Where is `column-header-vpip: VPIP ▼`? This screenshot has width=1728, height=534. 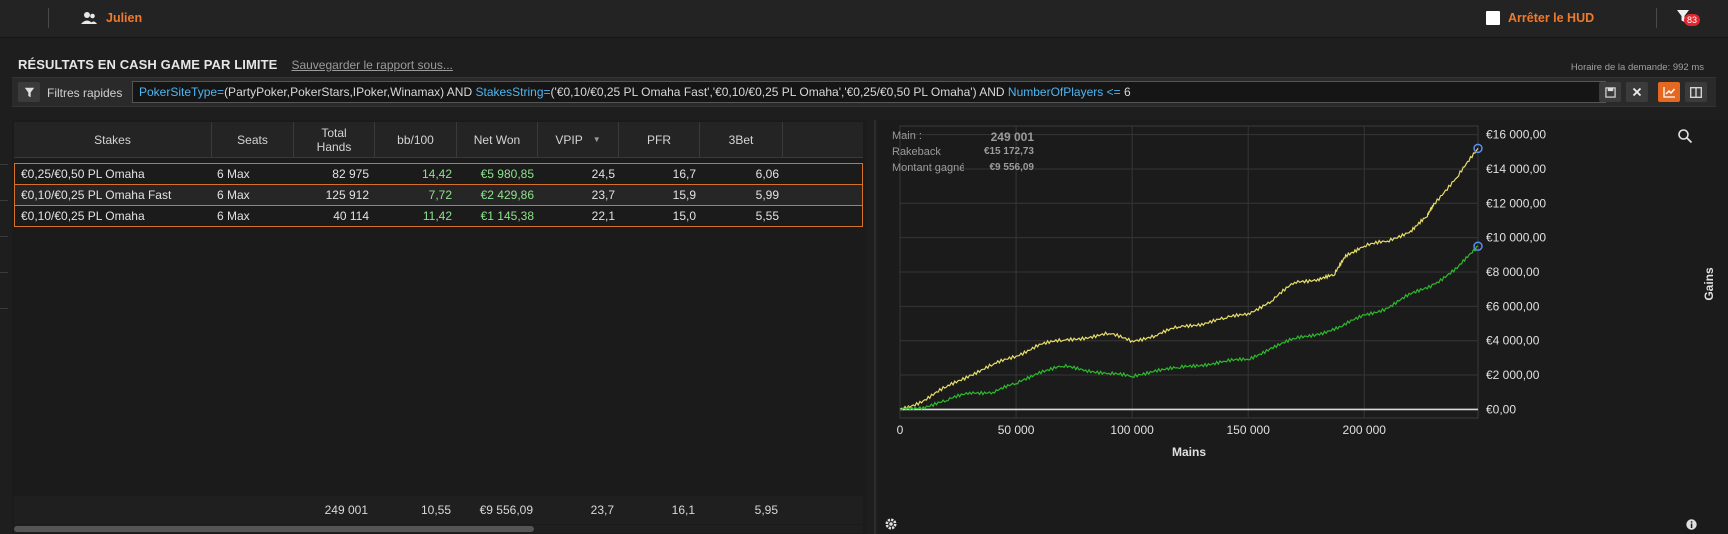
column-header-vpip: VPIP ▼ is located at coordinates (578, 140).